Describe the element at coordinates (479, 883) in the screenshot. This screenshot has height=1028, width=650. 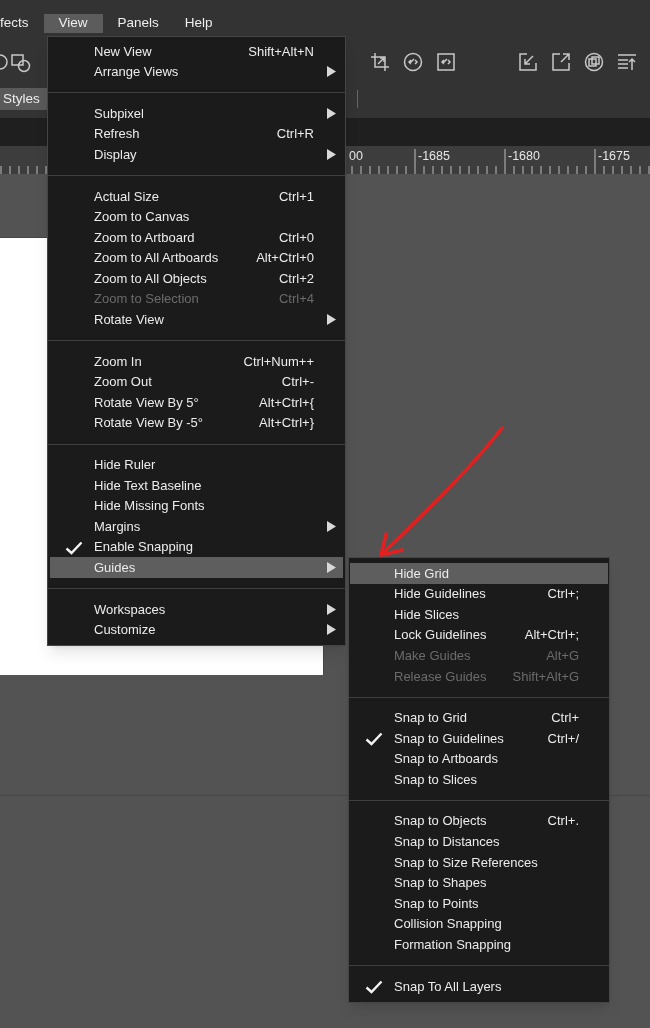
I see `menu-item: Snap to Shapes` at that location.